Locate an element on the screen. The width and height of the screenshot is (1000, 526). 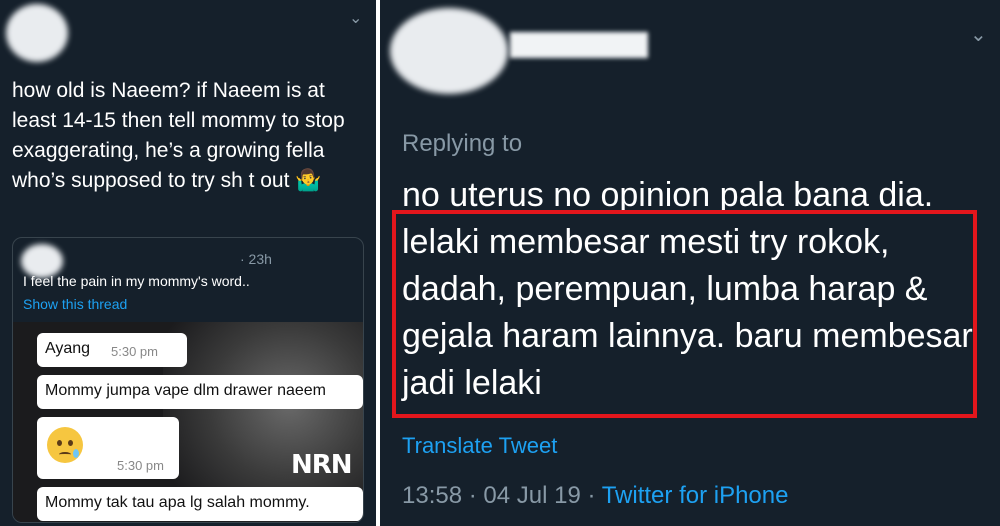
crying-face-icon is located at coordinates (65, 445).